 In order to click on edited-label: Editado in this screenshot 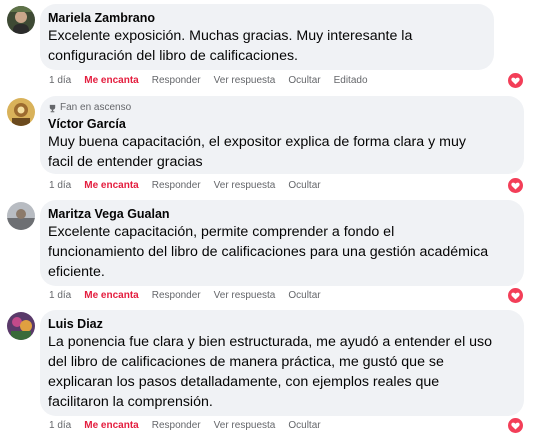, I will do `click(350, 80)`.